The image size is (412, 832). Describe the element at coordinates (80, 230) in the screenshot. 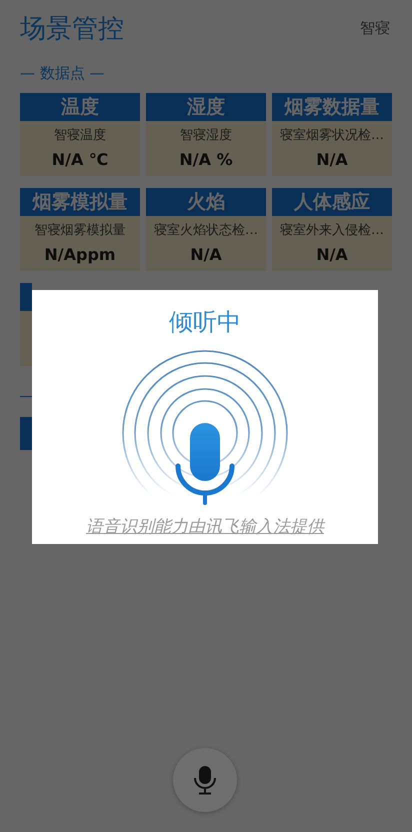

I see `card-label: 智寝烟雾模拟量` at that location.